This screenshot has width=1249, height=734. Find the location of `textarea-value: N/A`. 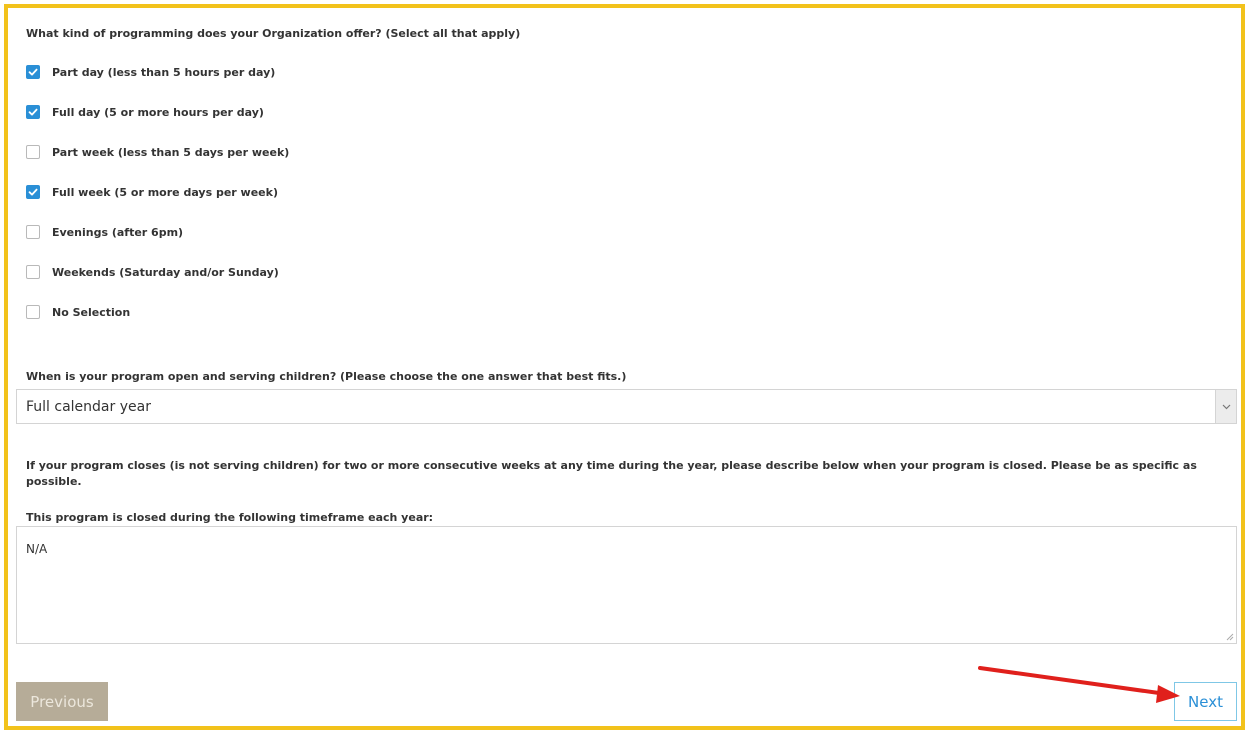

textarea-value: N/A is located at coordinates (37, 549).